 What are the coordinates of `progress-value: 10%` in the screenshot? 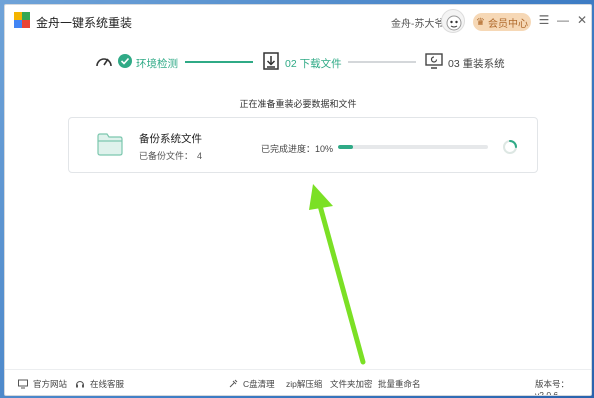 It's located at (324, 149).